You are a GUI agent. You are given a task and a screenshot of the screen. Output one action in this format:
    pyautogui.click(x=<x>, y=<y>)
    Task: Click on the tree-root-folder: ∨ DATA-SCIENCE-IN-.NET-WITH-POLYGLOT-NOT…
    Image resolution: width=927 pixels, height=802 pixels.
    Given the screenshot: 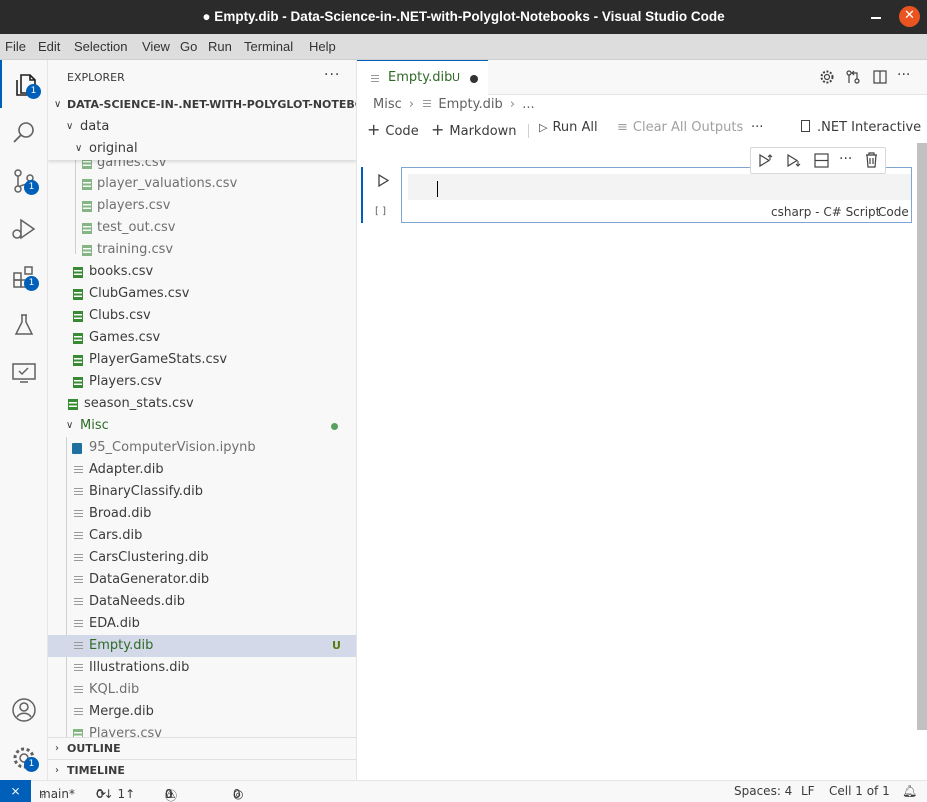 What is the action you would take?
    pyautogui.click(x=202, y=105)
    